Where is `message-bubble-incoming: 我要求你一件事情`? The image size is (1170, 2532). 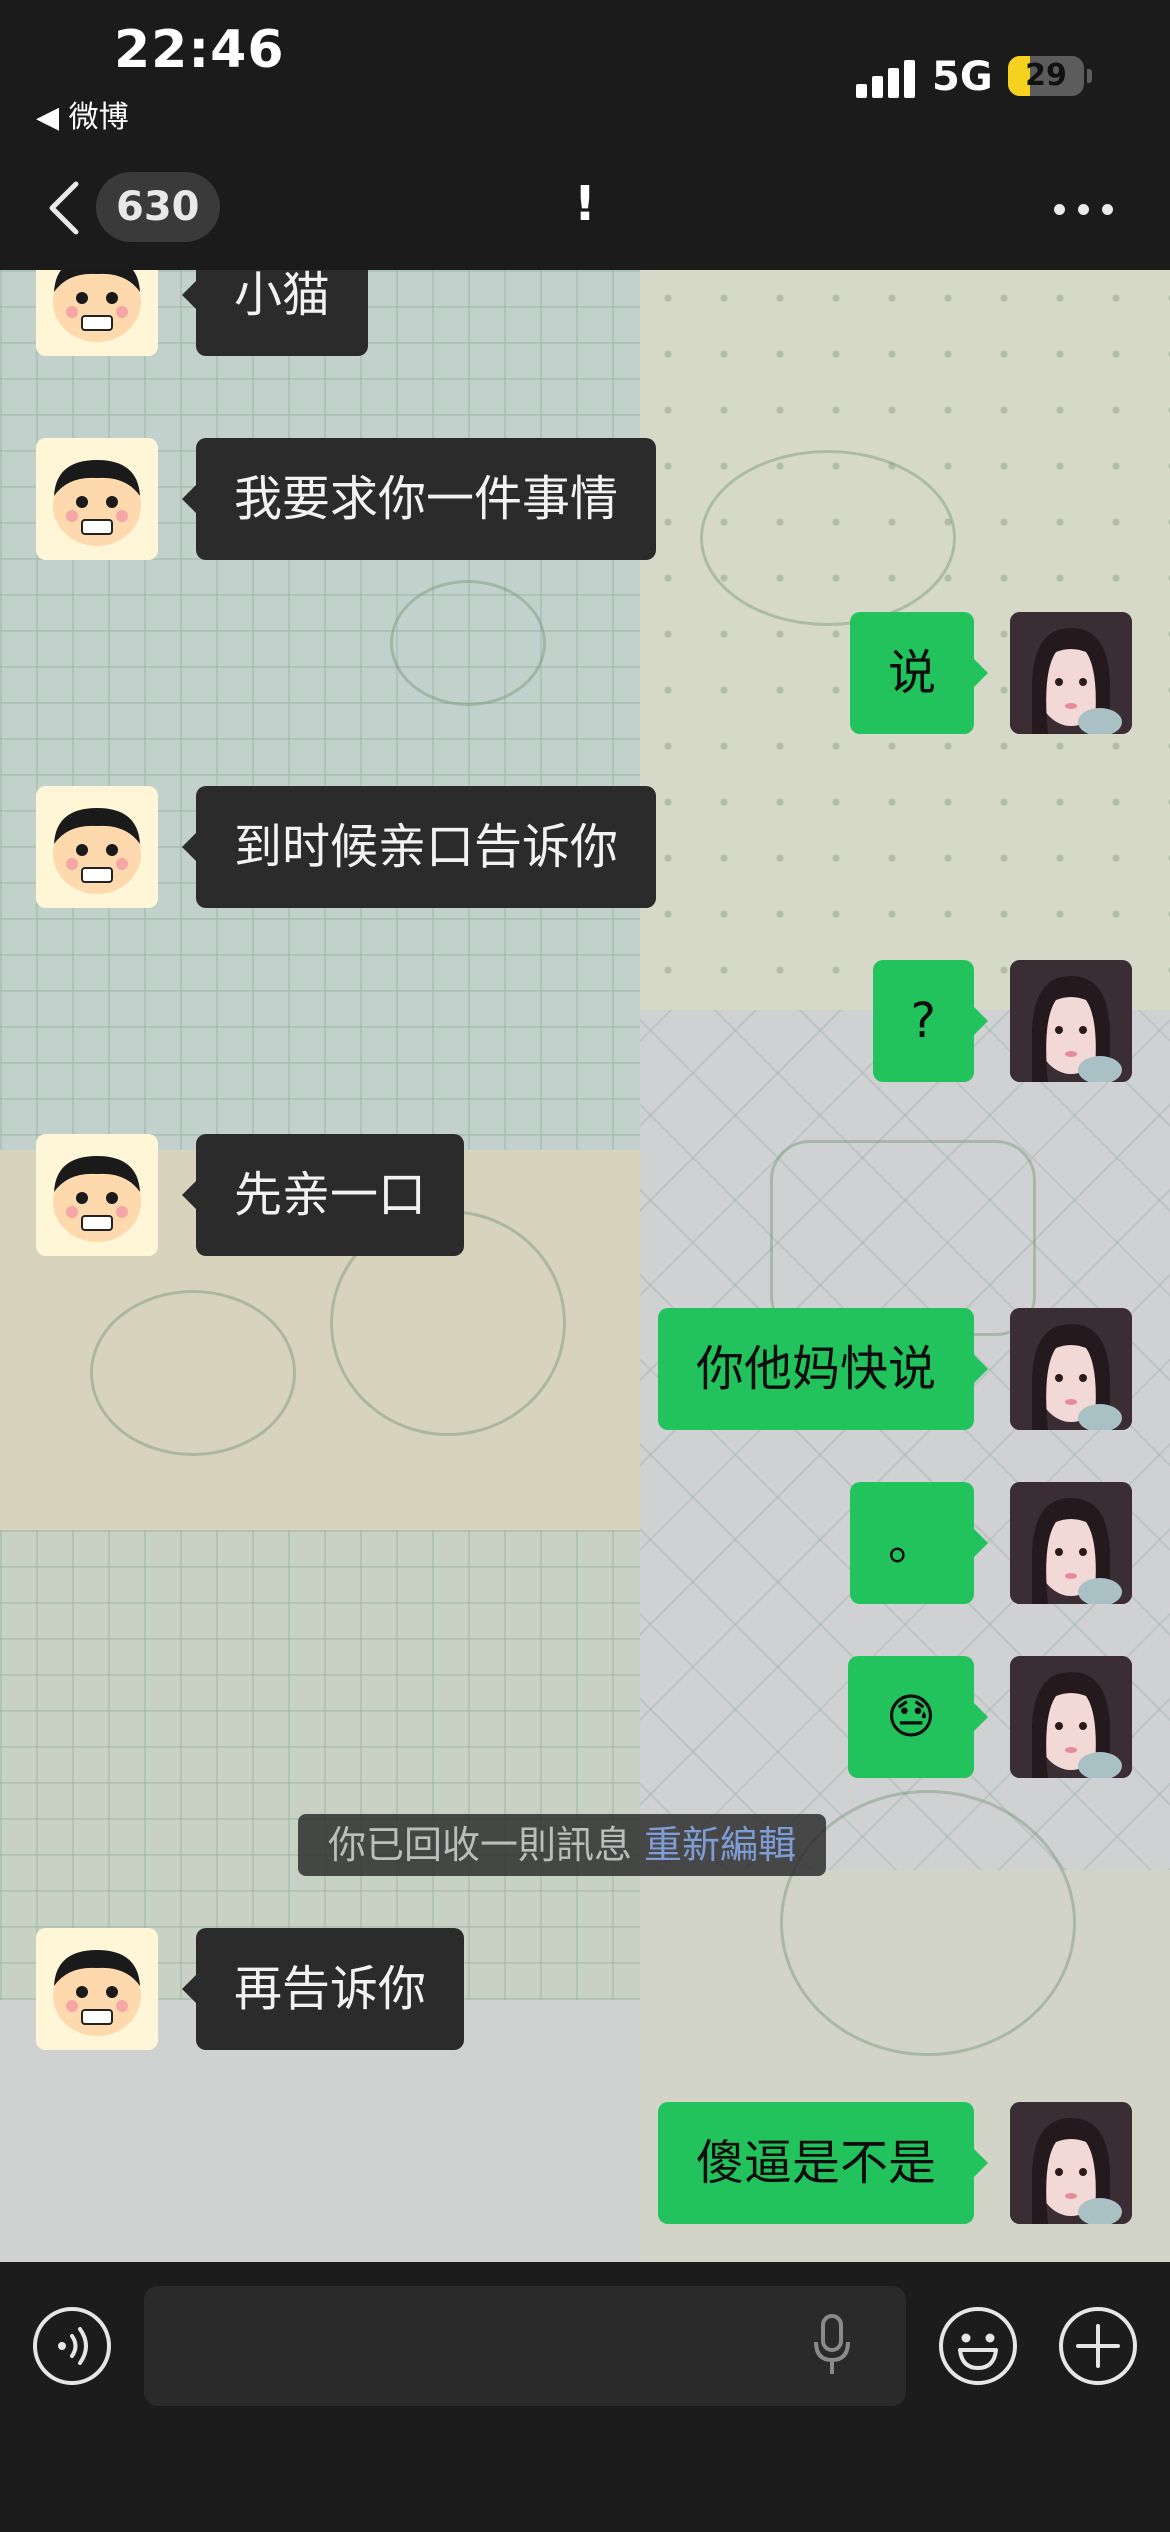
message-bubble-incoming: 我要求你一件事情 is located at coordinates (419, 499).